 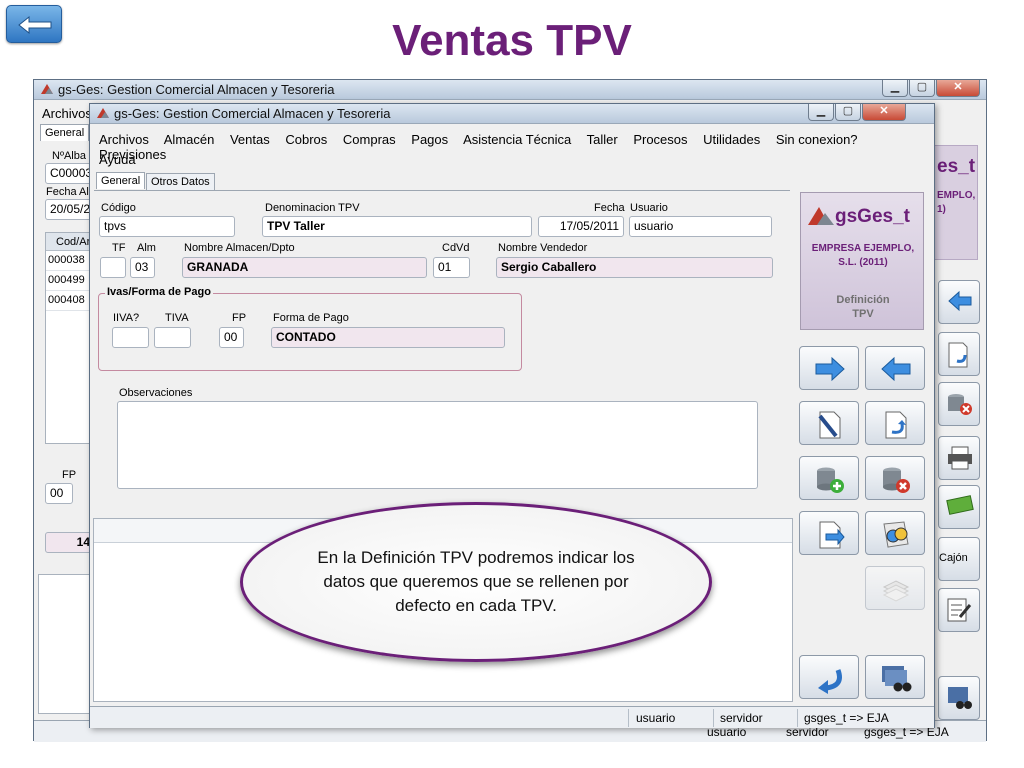 What do you see at coordinates (895, 677) in the screenshot?
I see `list-search-button` at bounding box center [895, 677].